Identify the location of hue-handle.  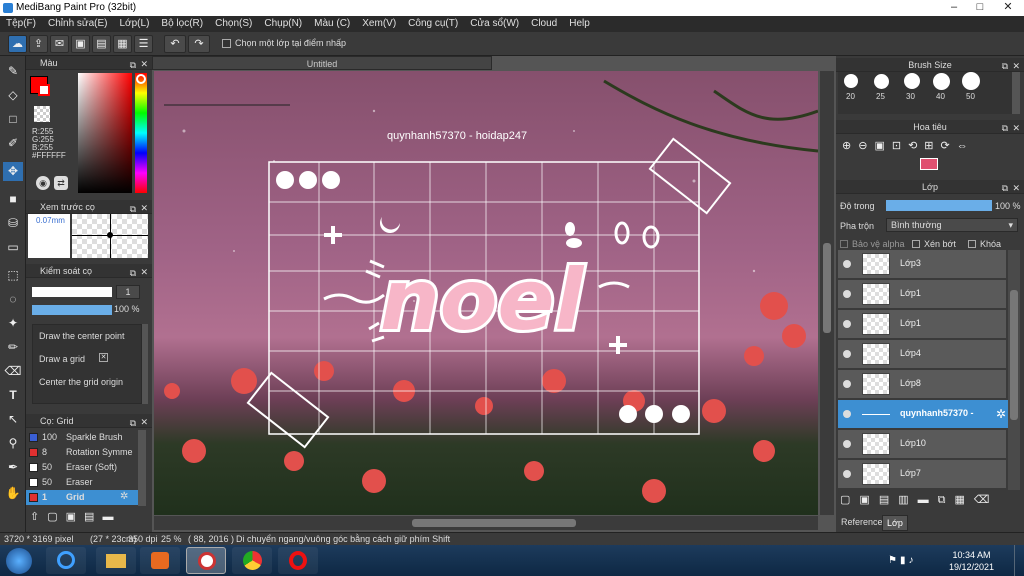
(141, 79).